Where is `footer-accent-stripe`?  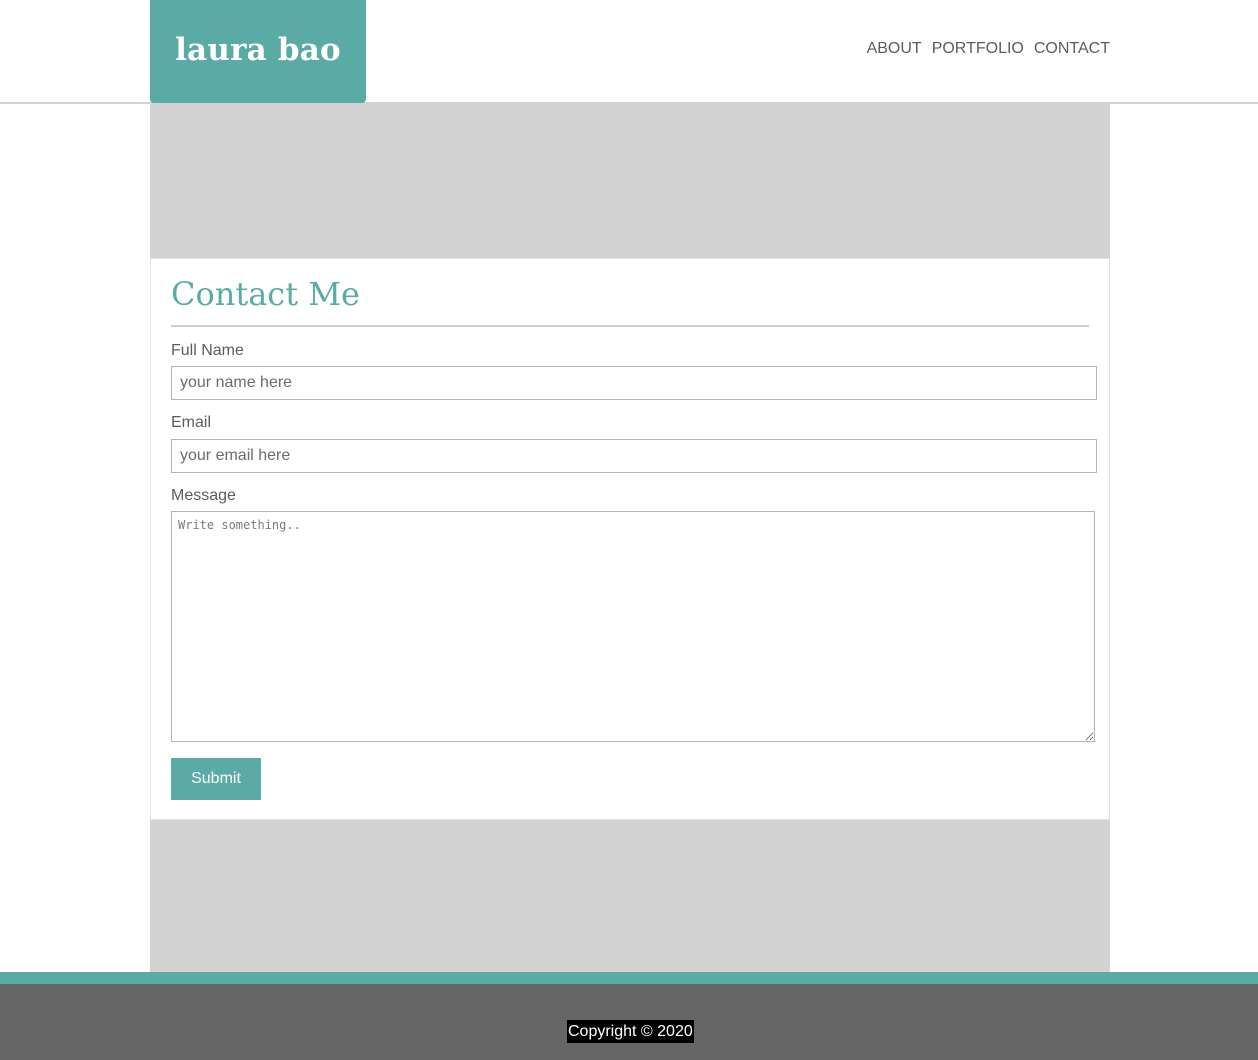
footer-accent-stripe is located at coordinates (629, 978).